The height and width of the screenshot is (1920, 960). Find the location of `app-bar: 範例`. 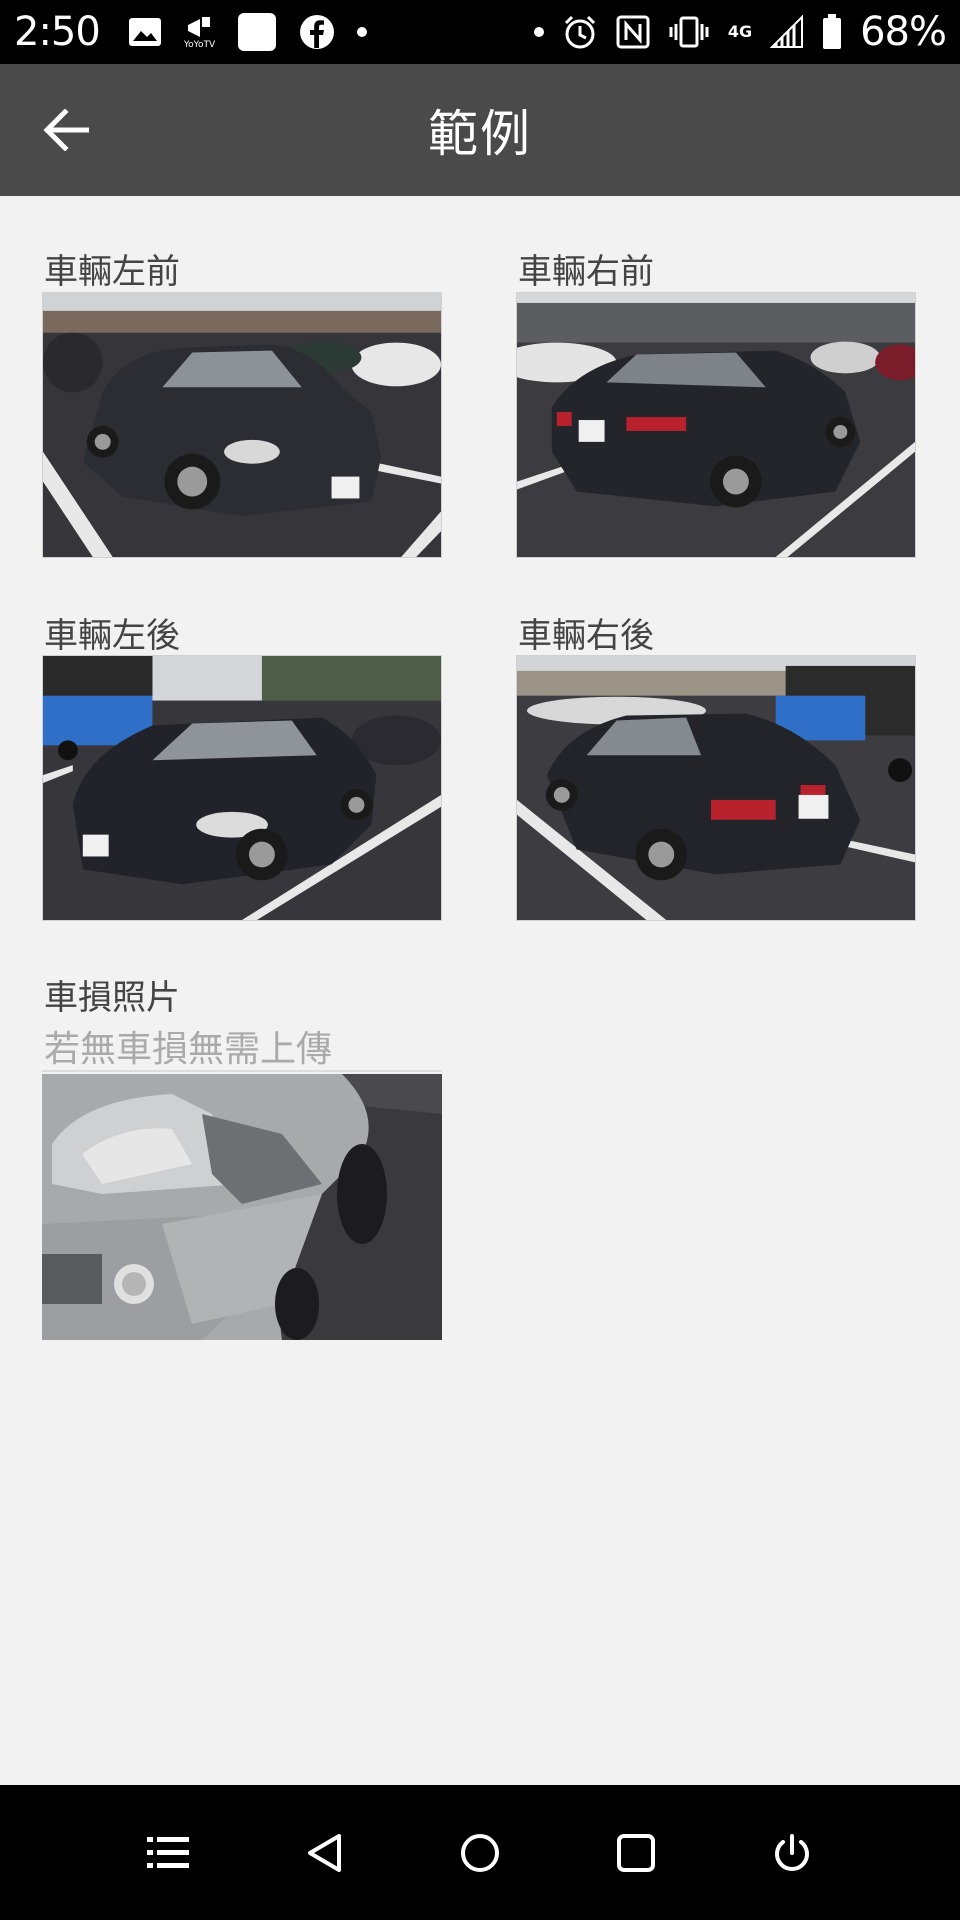

app-bar: 範例 is located at coordinates (480, 130).